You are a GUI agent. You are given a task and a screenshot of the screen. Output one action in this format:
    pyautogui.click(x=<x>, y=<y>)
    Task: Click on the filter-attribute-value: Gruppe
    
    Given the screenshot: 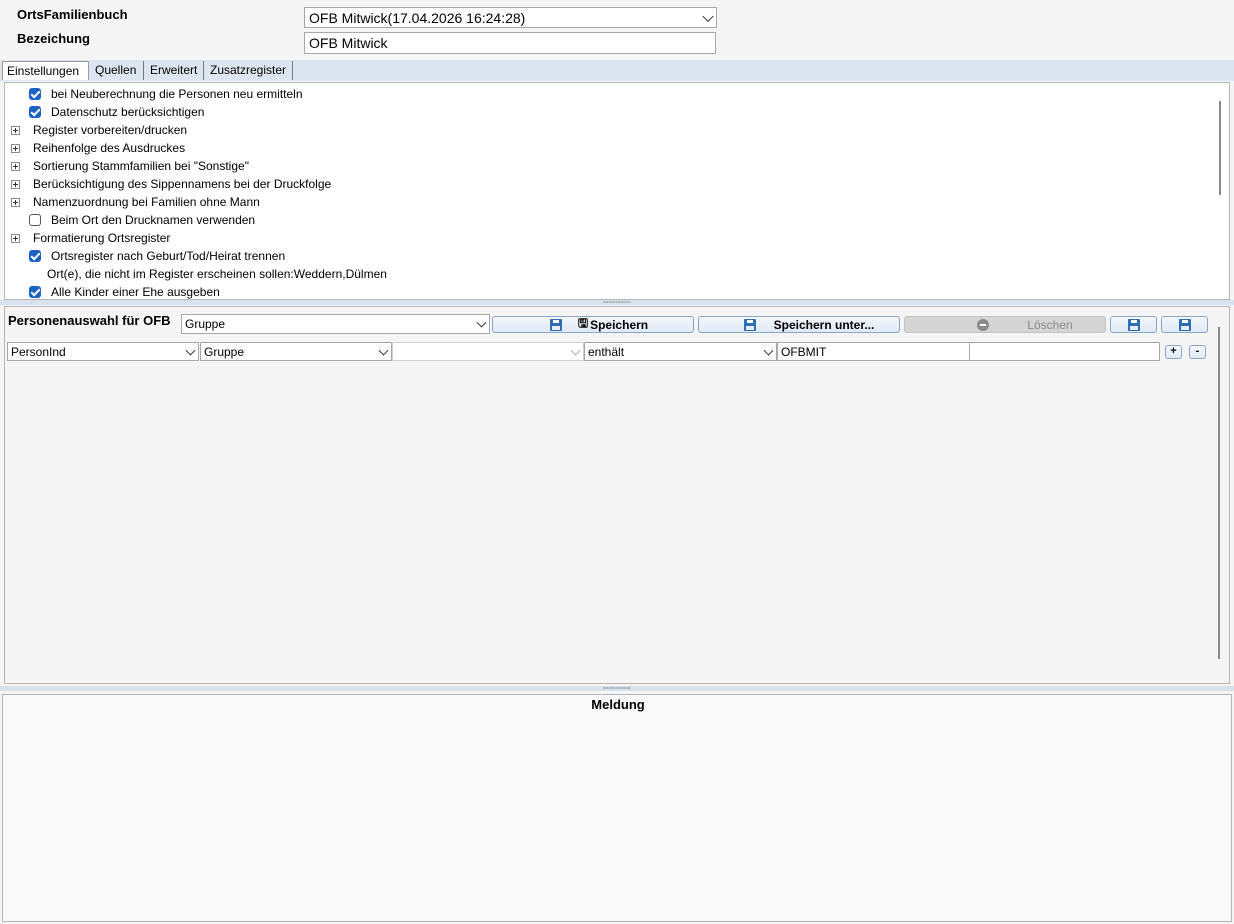 What is the action you would take?
    pyautogui.click(x=224, y=352)
    